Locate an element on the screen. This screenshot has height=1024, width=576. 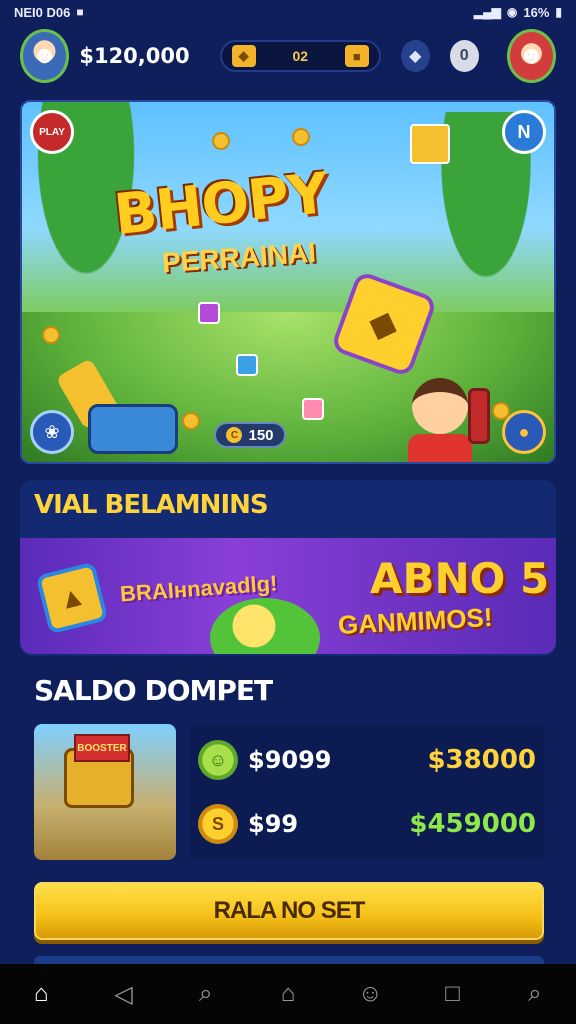
recents-icon: □ is located at coordinates (453, 994).